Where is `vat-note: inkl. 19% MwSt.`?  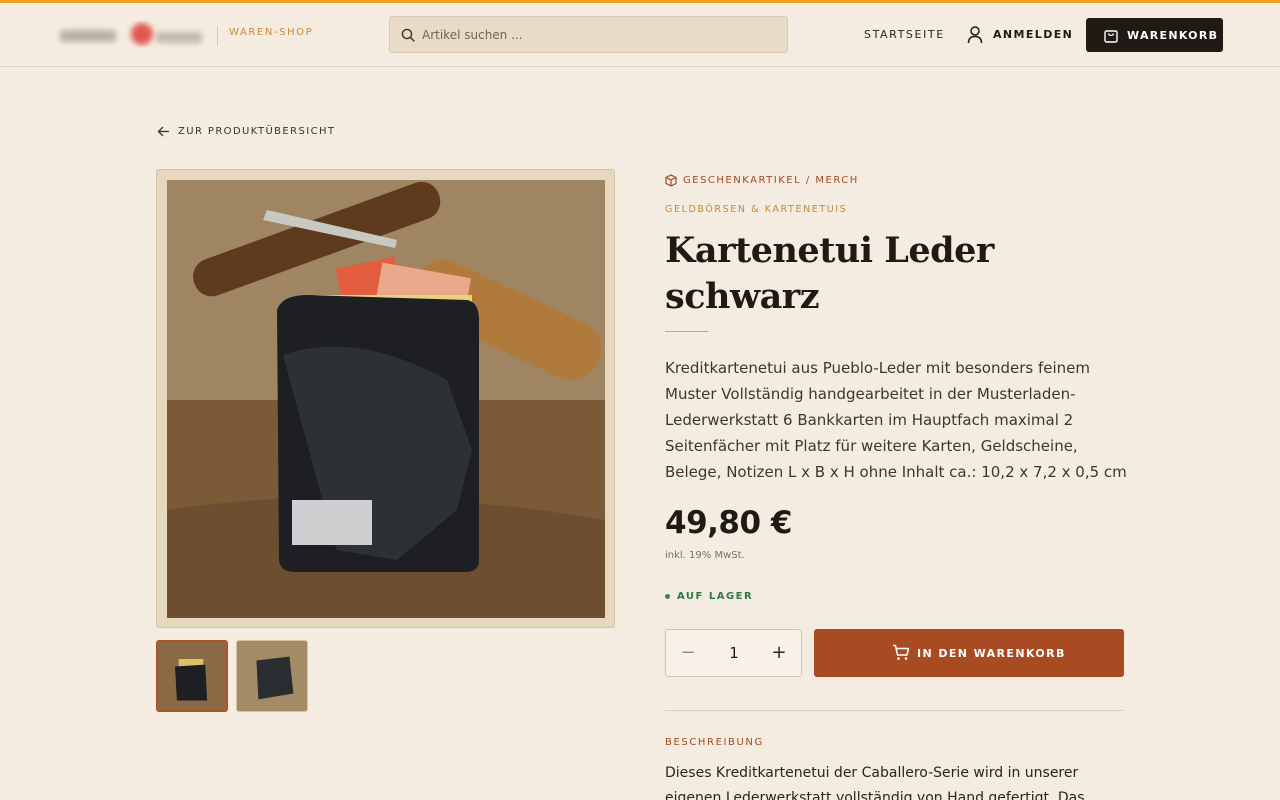 vat-note: inkl. 19% MwSt. is located at coordinates (705, 555).